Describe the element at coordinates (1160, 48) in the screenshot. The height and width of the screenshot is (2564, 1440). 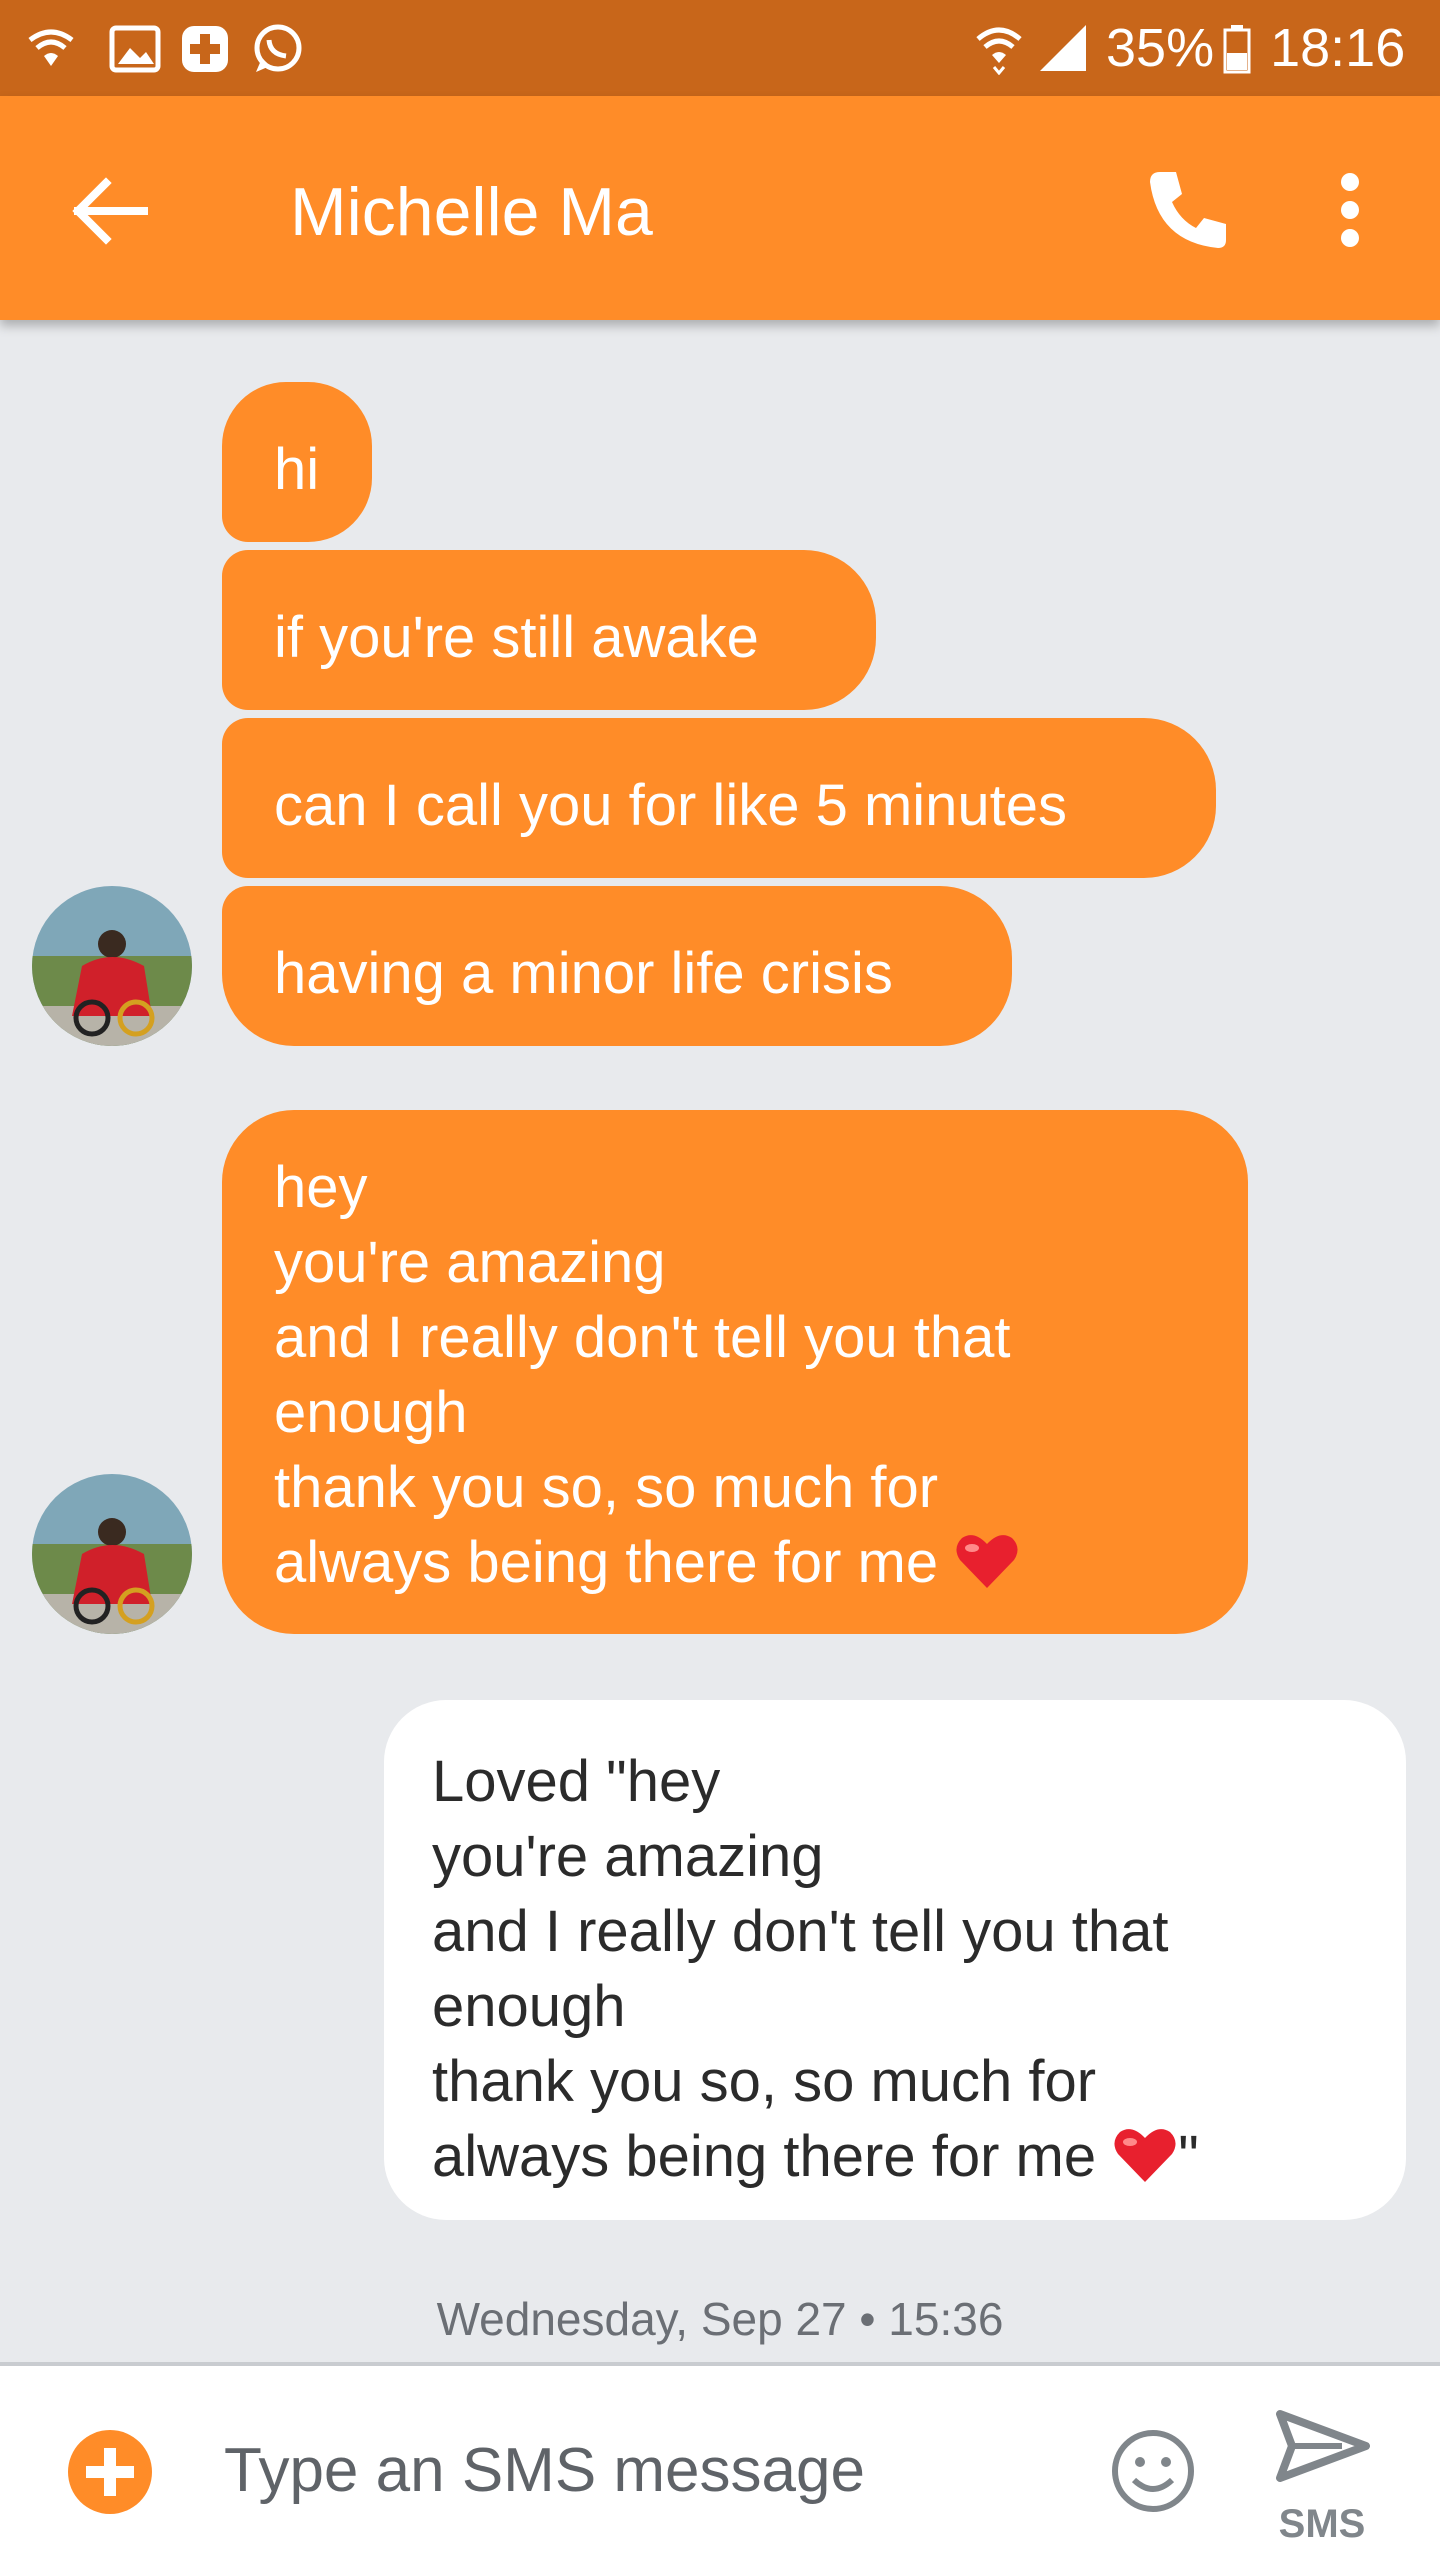
I see `battery-percent: 35%` at that location.